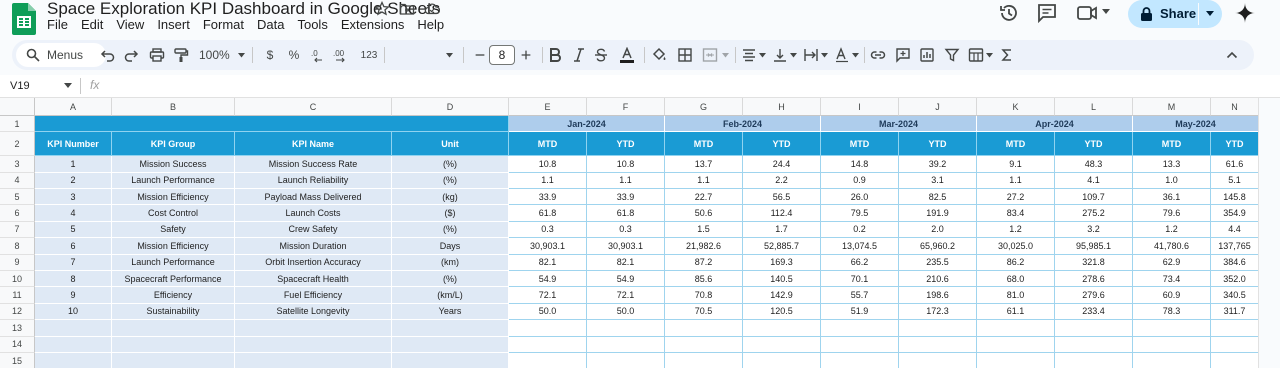  Describe the element at coordinates (181, 55) in the screenshot. I see `paint-format-button` at that location.